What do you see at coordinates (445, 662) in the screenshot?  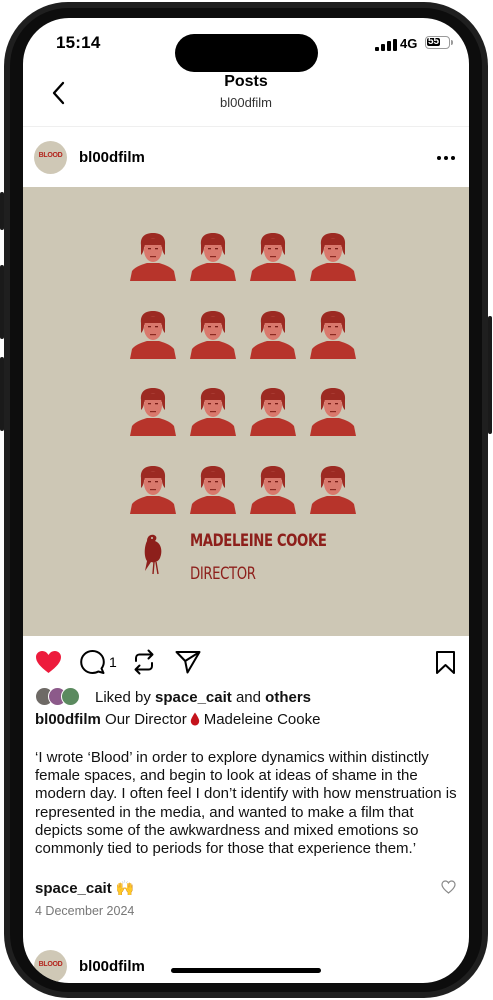 I see `bookmark-icon` at bounding box center [445, 662].